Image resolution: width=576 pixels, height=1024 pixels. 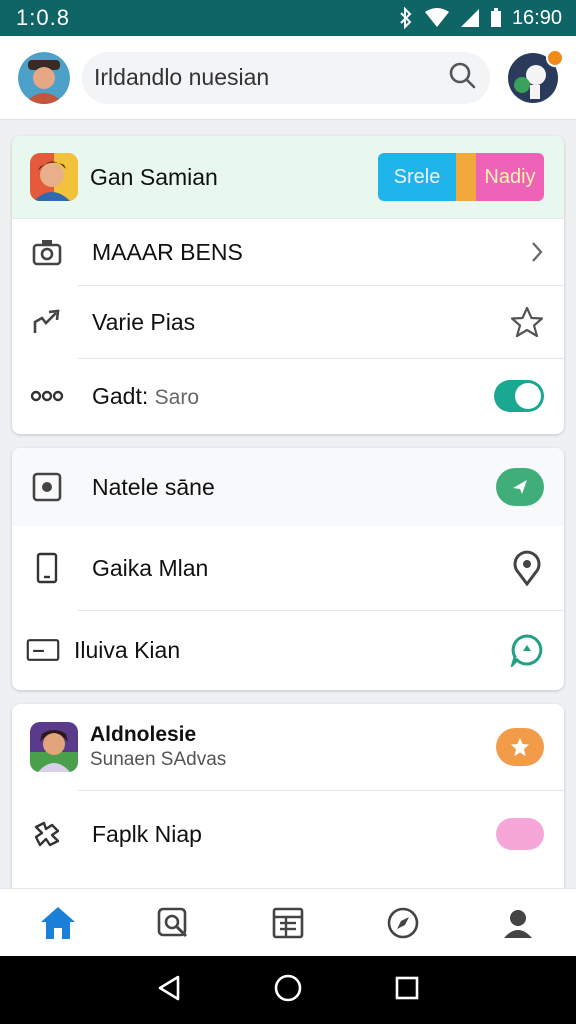 I want to click on wifi-icon, so click(x=437, y=18).